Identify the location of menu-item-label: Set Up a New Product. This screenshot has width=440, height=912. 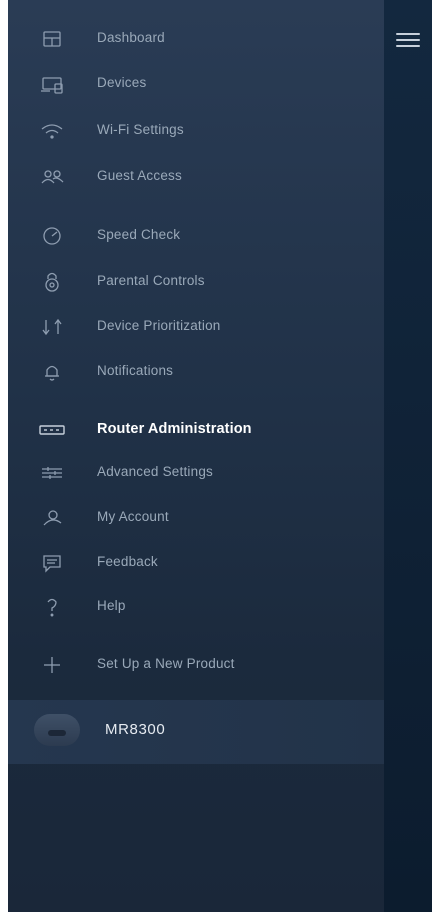
(166, 663).